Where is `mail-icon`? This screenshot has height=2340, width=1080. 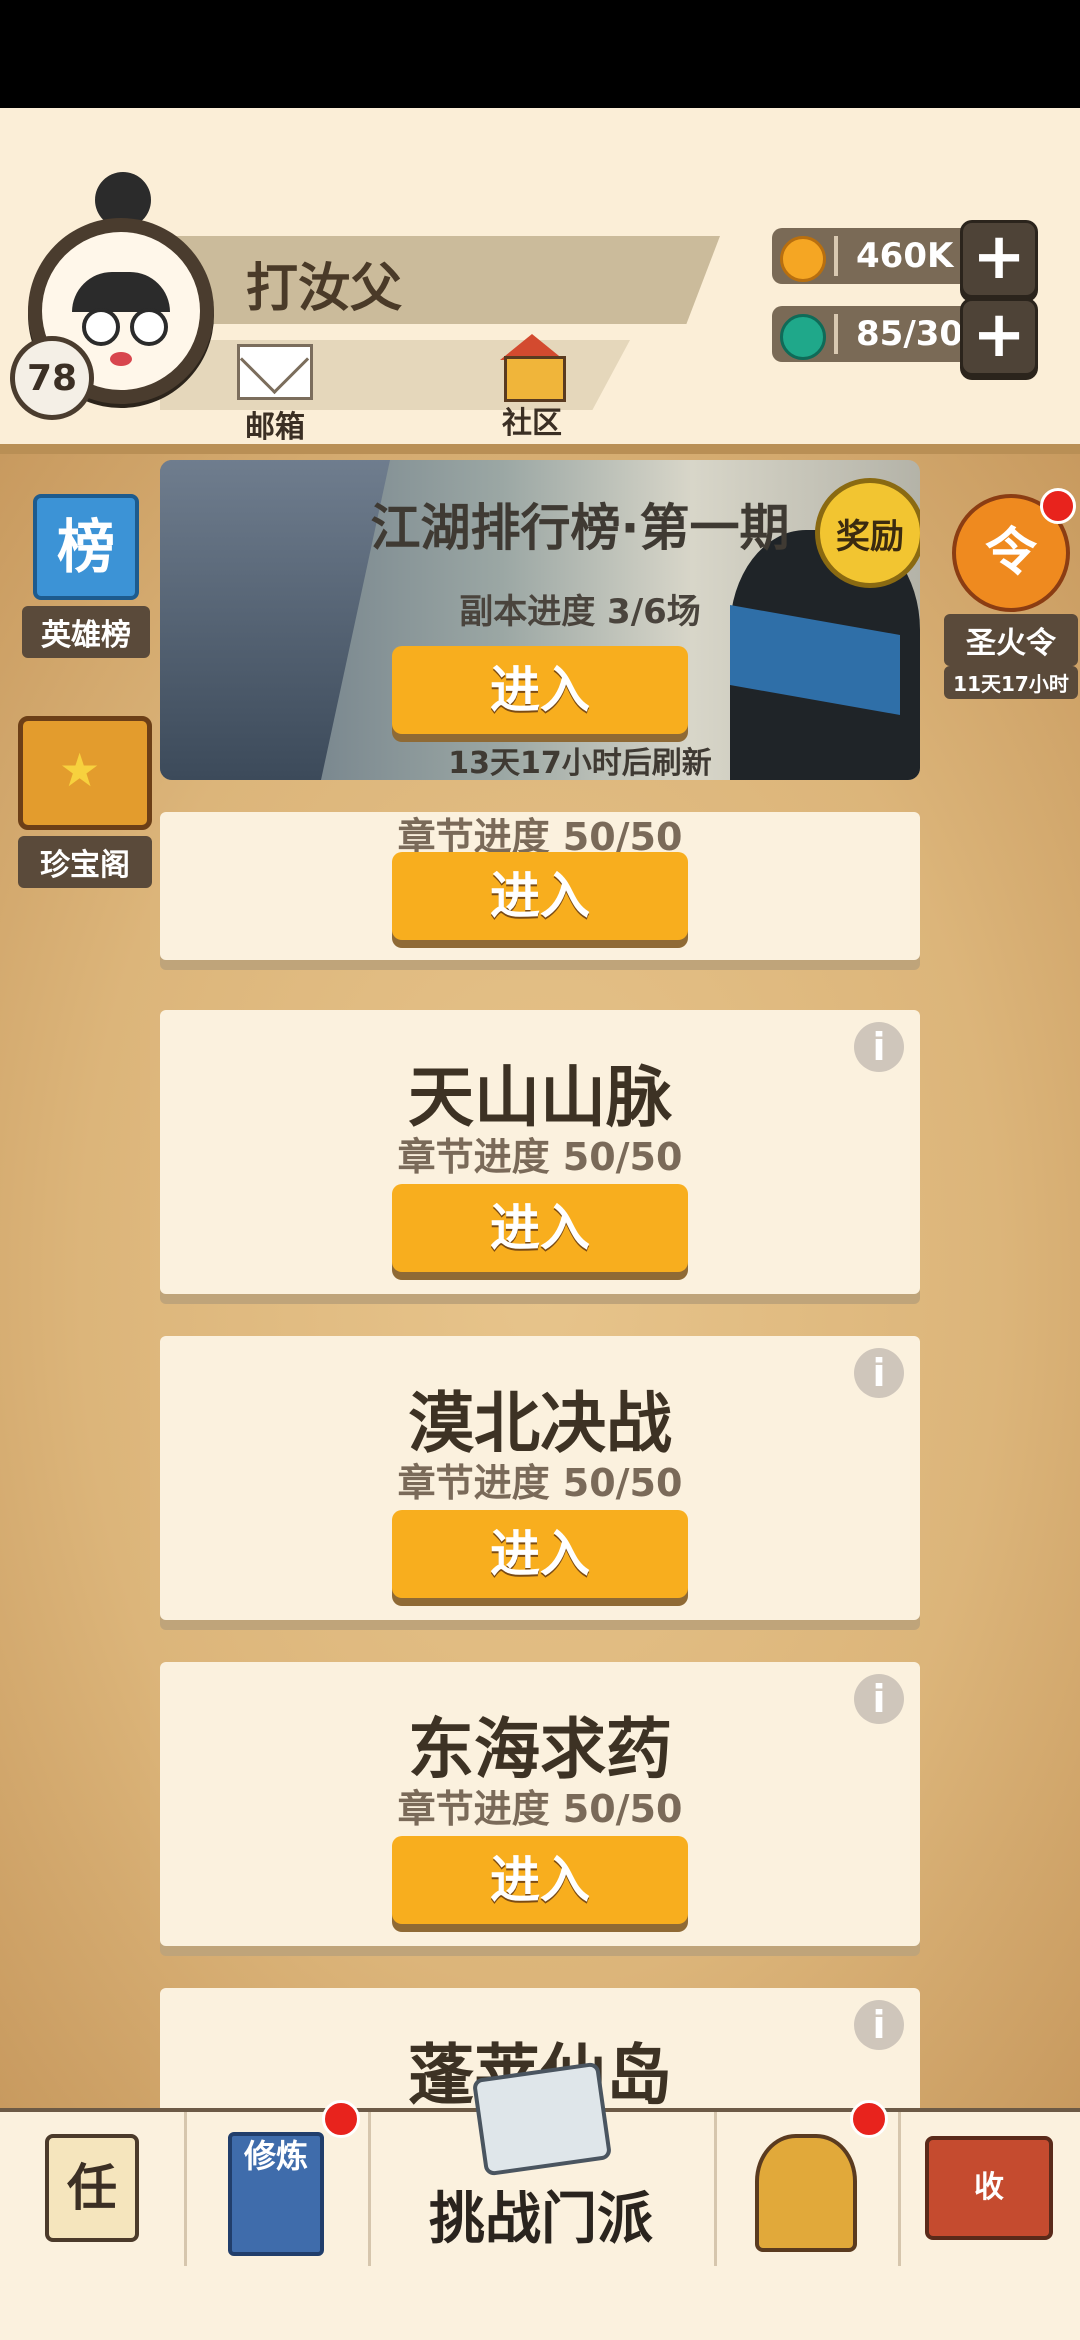
mail-icon is located at coordinates (275, 372).